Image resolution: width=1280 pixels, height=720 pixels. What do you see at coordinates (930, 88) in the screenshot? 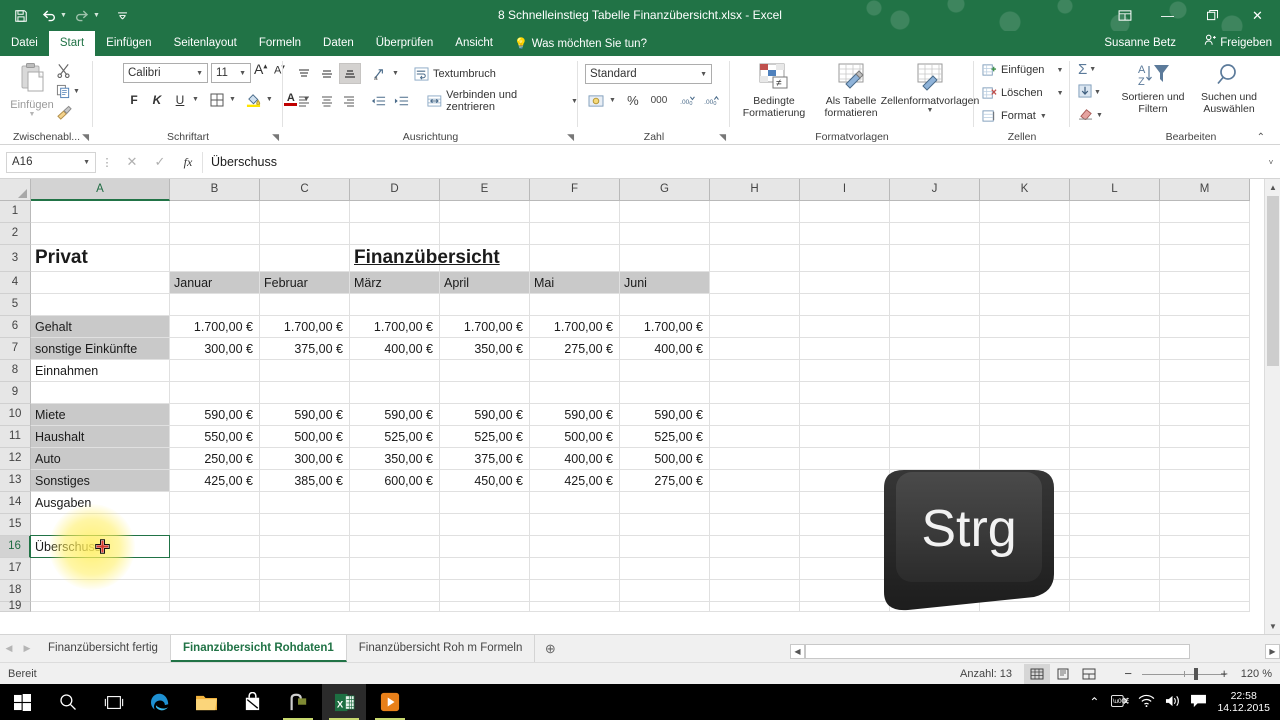
I see `cell-styles-button: Zellenformatvorlagen ▼` at bounding box center [930, 88].